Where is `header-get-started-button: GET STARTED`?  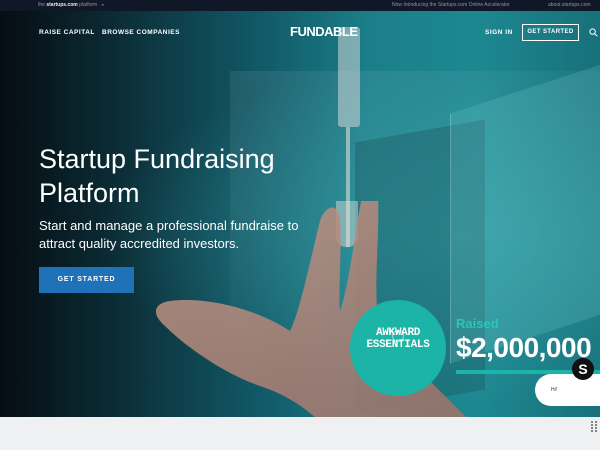 header-get-started-button: GET STARTED is located at coordinates (550, 32).